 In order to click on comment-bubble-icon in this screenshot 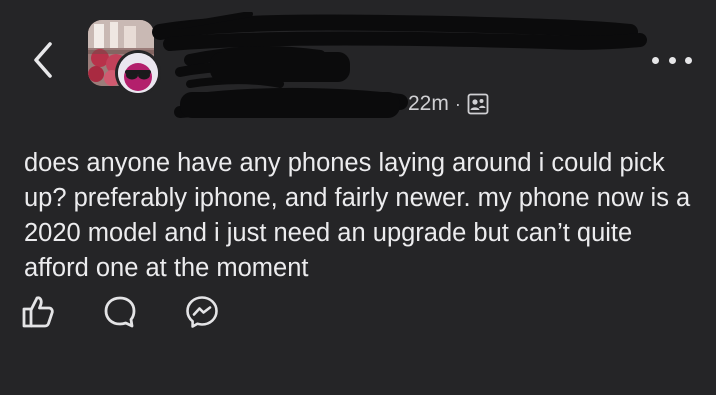, I will do `click(120, 312)`.